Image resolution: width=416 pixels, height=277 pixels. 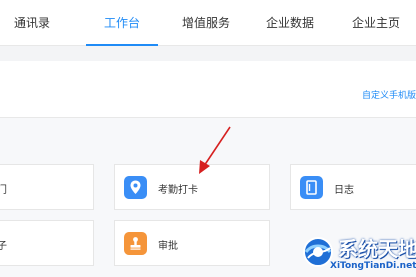 I want to click on tab-value-added-services-label: 增值服务, so click(x=205, y=23).